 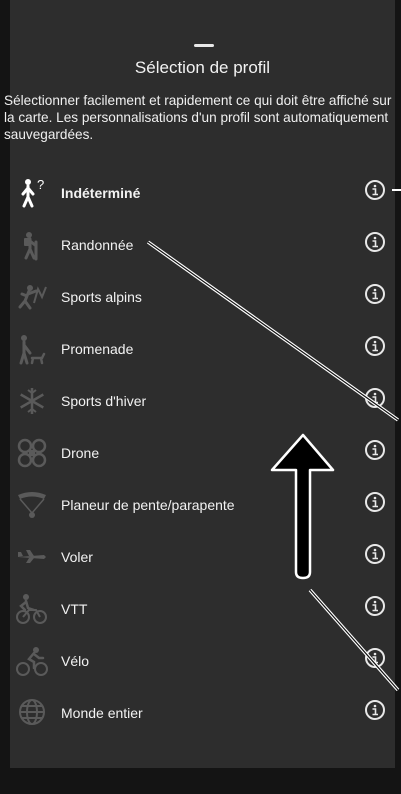 What do you see at coordinates (32, 453) in the screenshot?
I see `drone-icon` at bounding box center [32, 453].